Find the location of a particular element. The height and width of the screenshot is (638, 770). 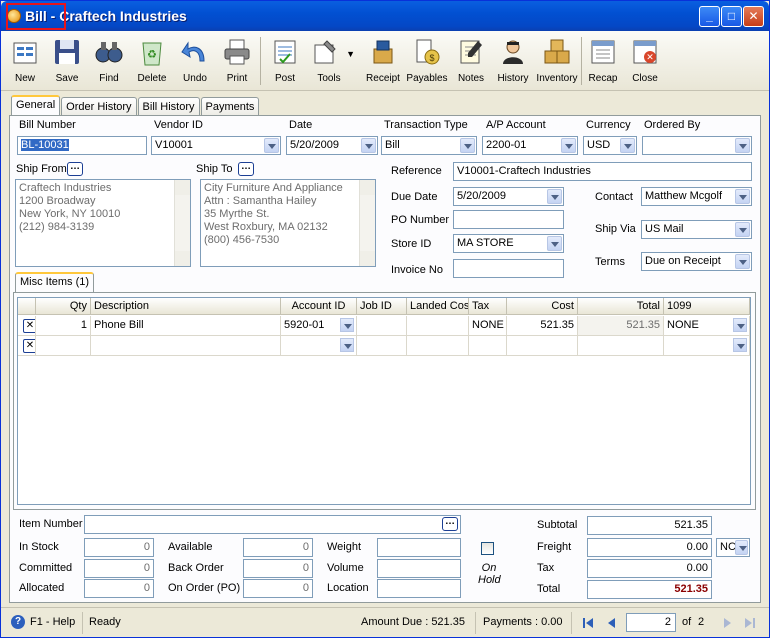

help-text: F1 - Help is located at coordinates (52, 622).